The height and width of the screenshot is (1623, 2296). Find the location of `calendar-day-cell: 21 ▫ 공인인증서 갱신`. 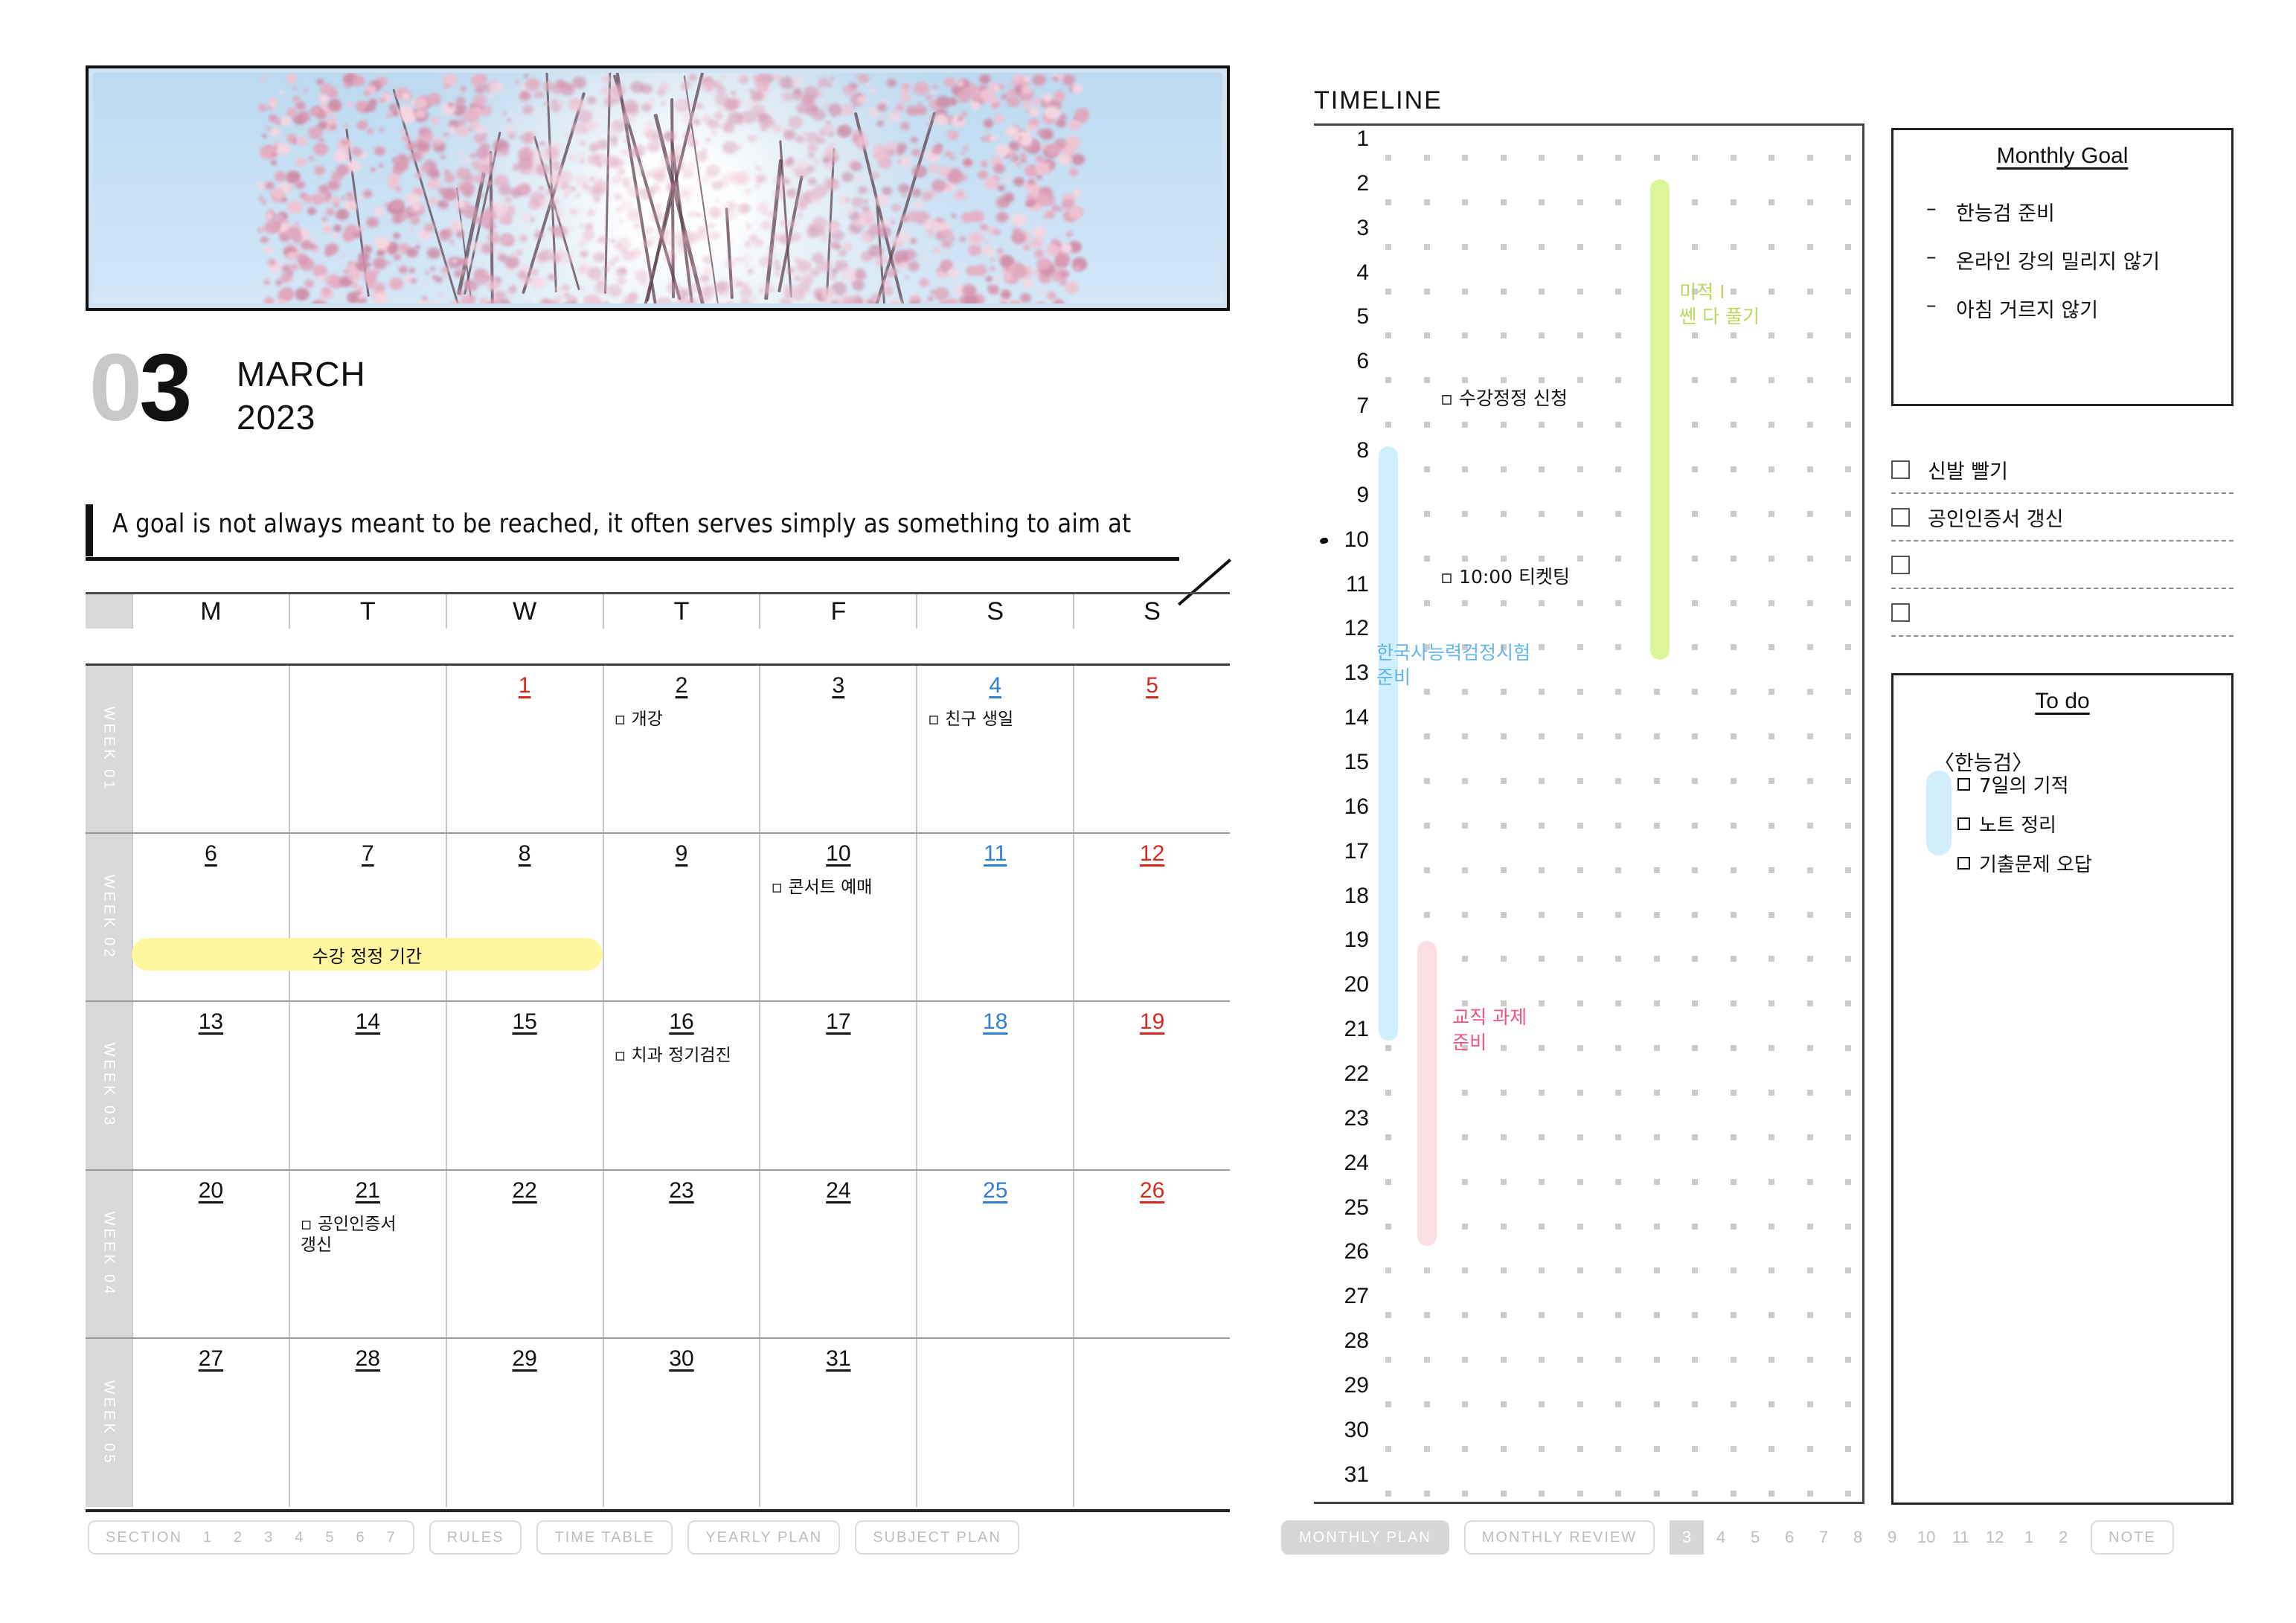

calendar-day-cell: 21 ▫ 공인인증서 갱신 is located at coordinates (367, 1253).